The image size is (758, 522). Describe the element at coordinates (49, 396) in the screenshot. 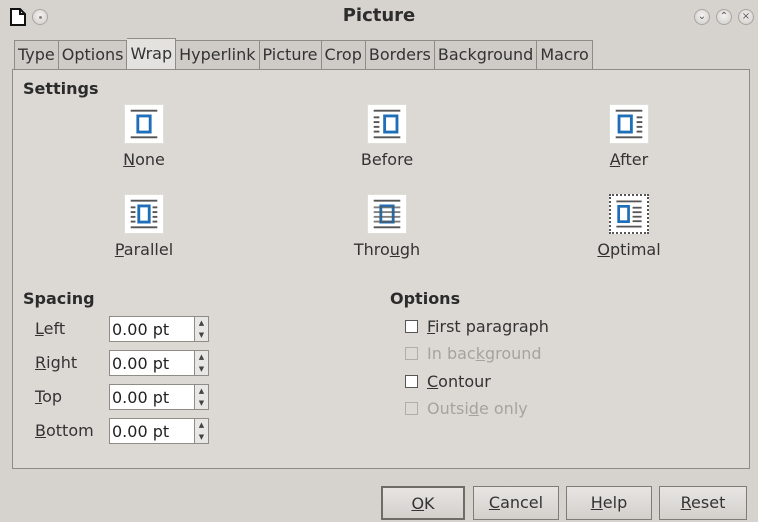

I see `top-spacing-label: Top` at that location.